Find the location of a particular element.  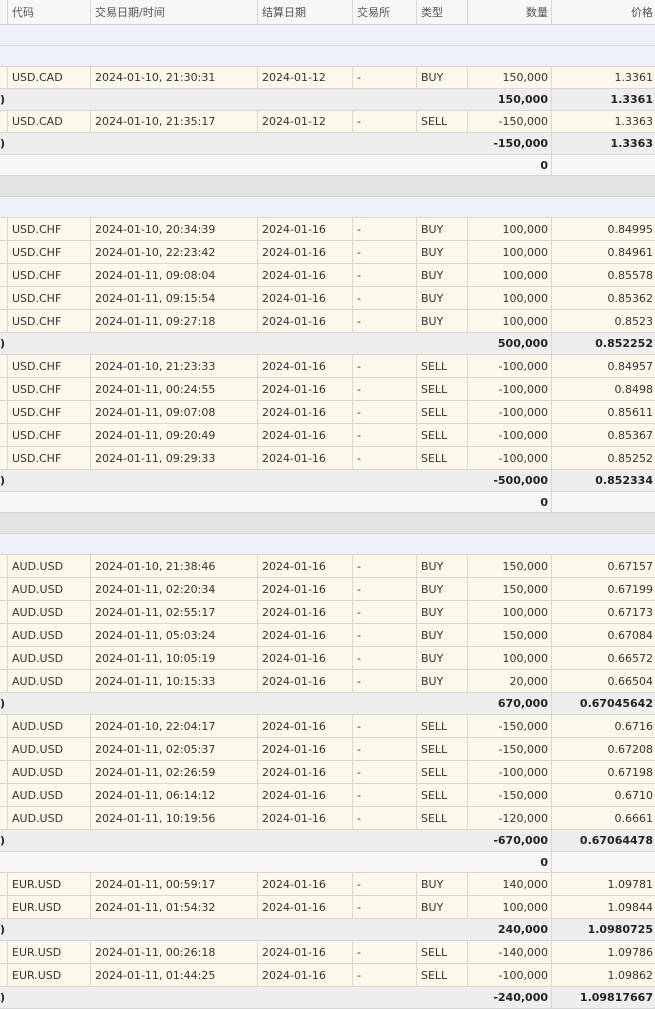

header-type: 类型 is located at coordinates (442, 12).